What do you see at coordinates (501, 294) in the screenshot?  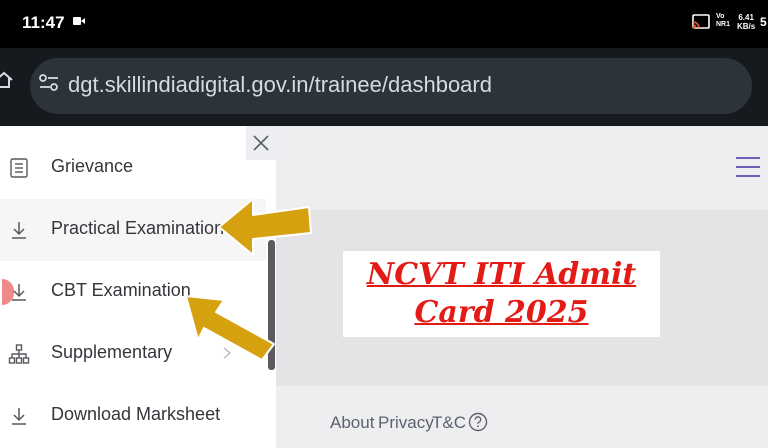 I see `admit-card-banner: NCVT ITI Admit Card 2025` at bounding box center [501, 294].